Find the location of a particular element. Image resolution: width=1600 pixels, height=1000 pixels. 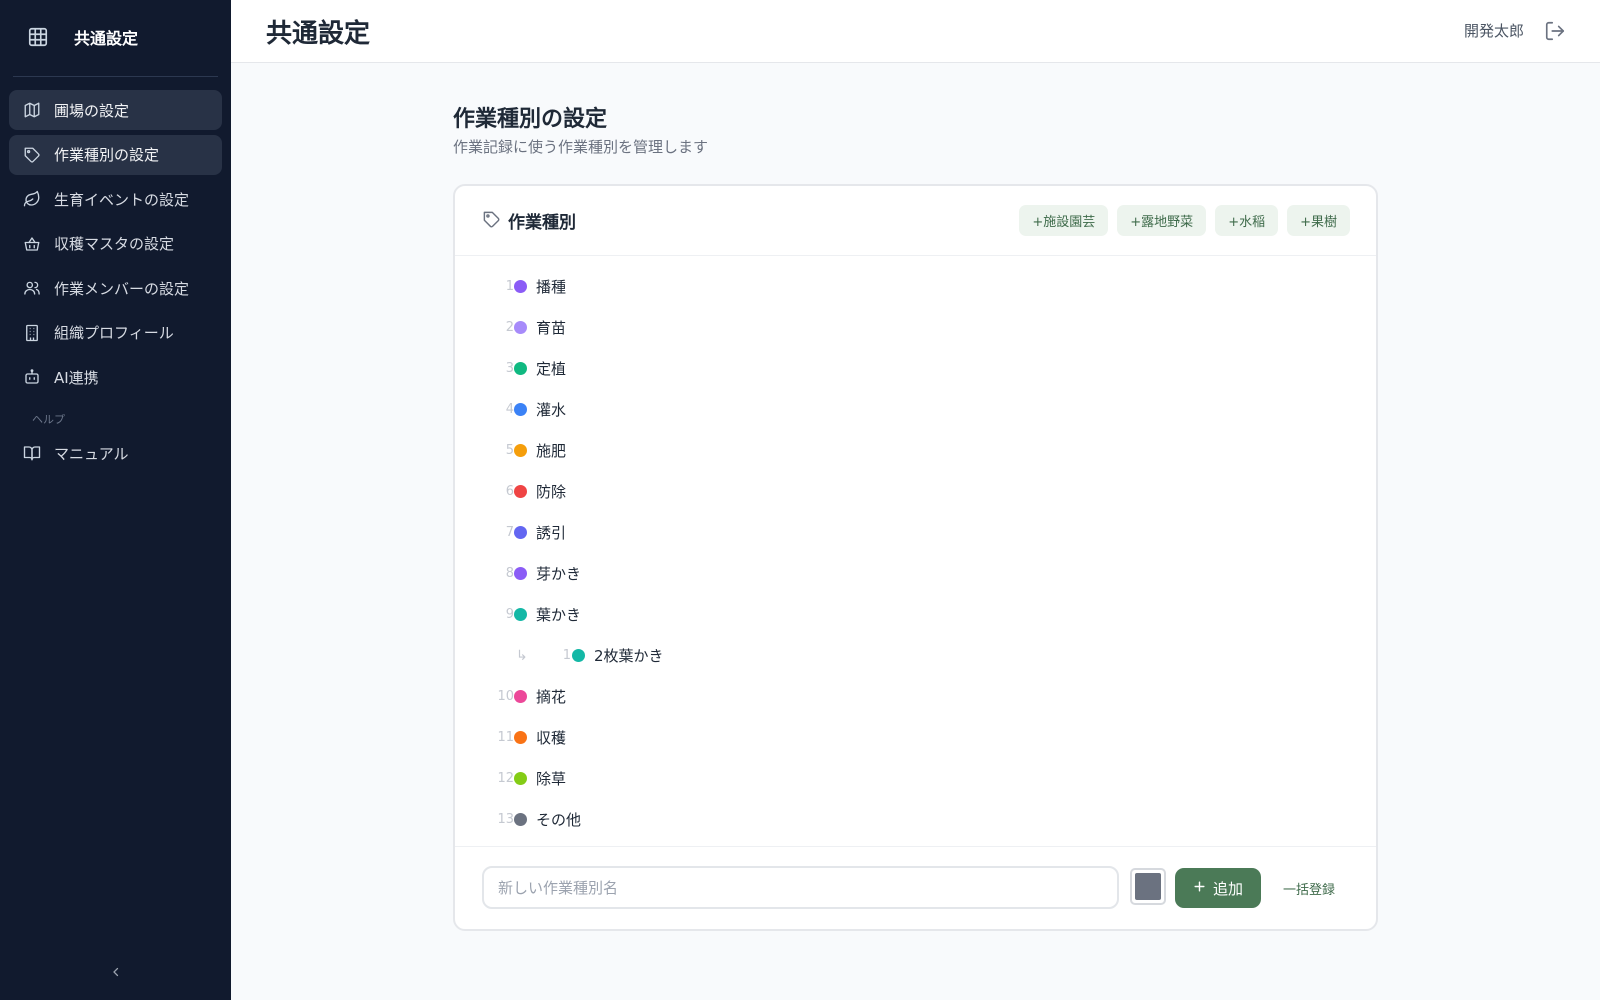

work-type-number: 12 is located at coordinates (505, 778).